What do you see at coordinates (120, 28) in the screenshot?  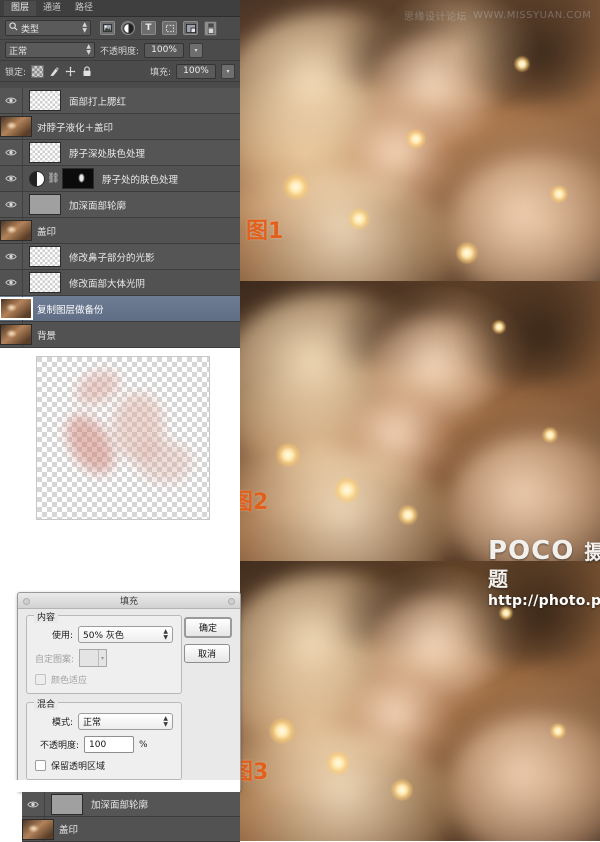 I see `layer-filter-row: 类型 ▲ ▼ T` at bounding box center [120, 28].